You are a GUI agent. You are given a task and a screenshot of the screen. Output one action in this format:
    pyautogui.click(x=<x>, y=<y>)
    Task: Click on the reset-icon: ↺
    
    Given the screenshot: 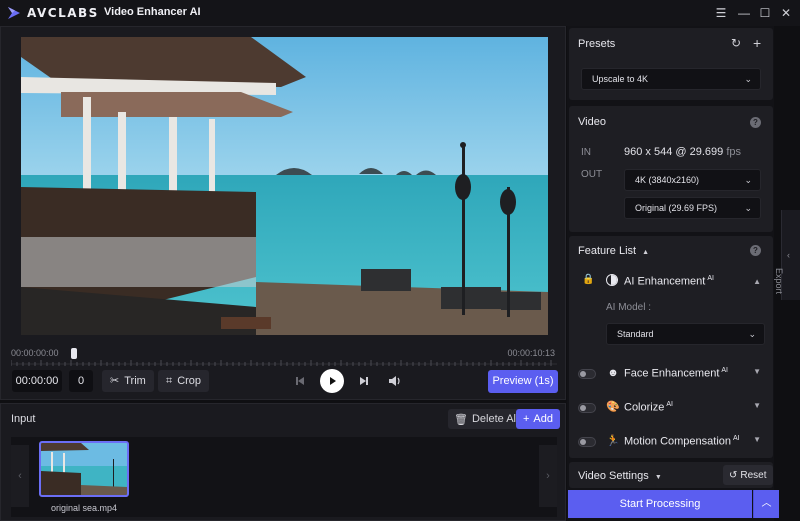 What is the action you would take?
    pyautogui.click(x=733, y=475)
    